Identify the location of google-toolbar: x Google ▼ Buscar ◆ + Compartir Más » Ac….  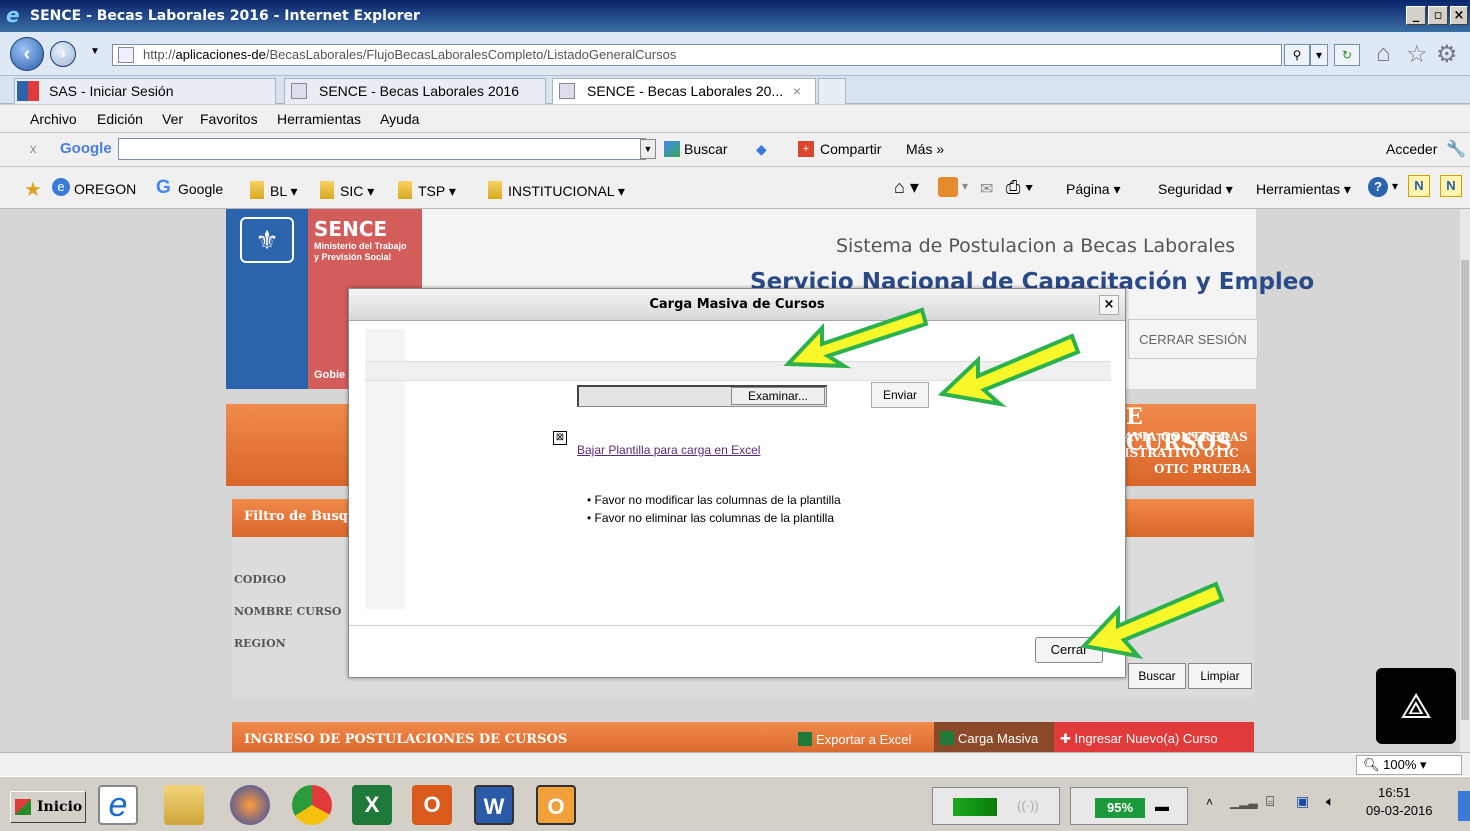
(735, 150).